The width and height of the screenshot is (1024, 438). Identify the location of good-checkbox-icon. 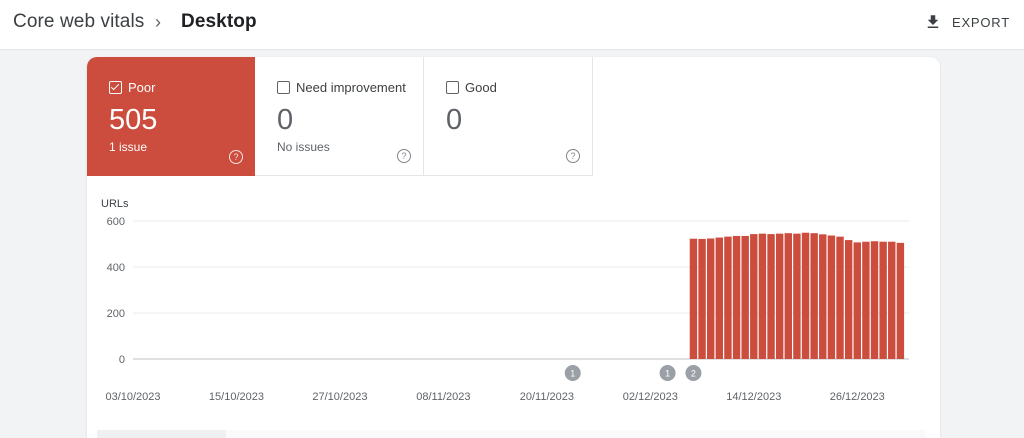
(452, 87).